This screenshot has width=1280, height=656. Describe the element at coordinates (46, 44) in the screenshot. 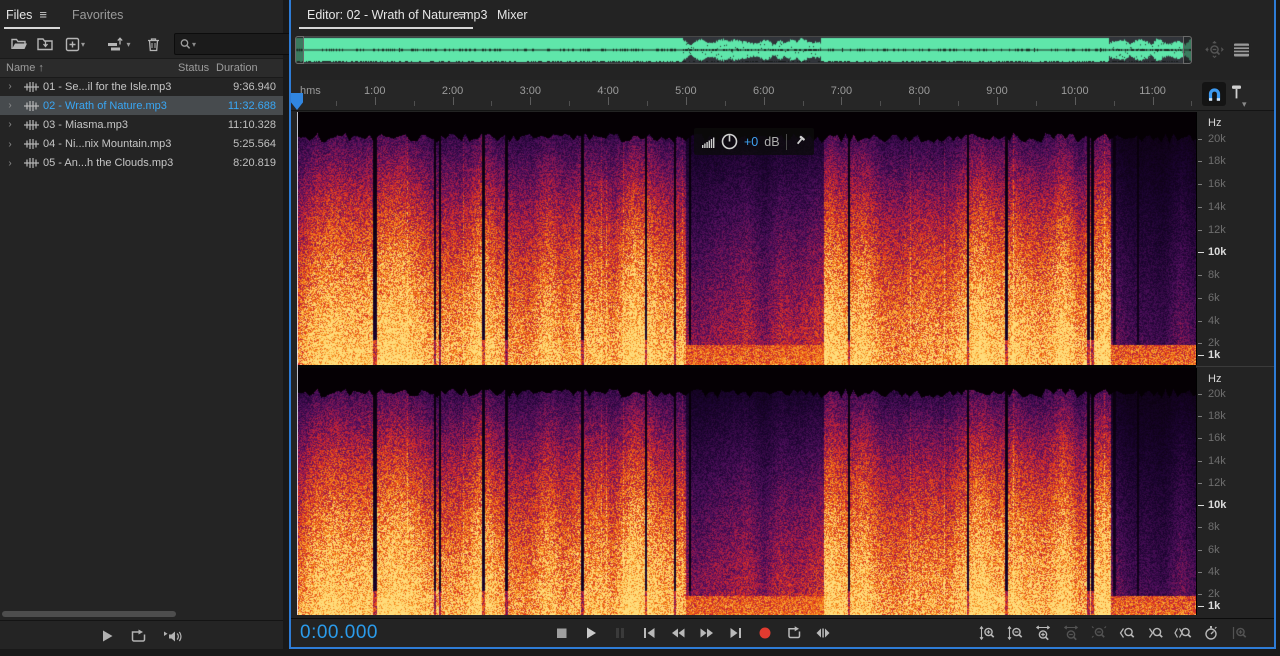

I see `import-files-button` at that location.